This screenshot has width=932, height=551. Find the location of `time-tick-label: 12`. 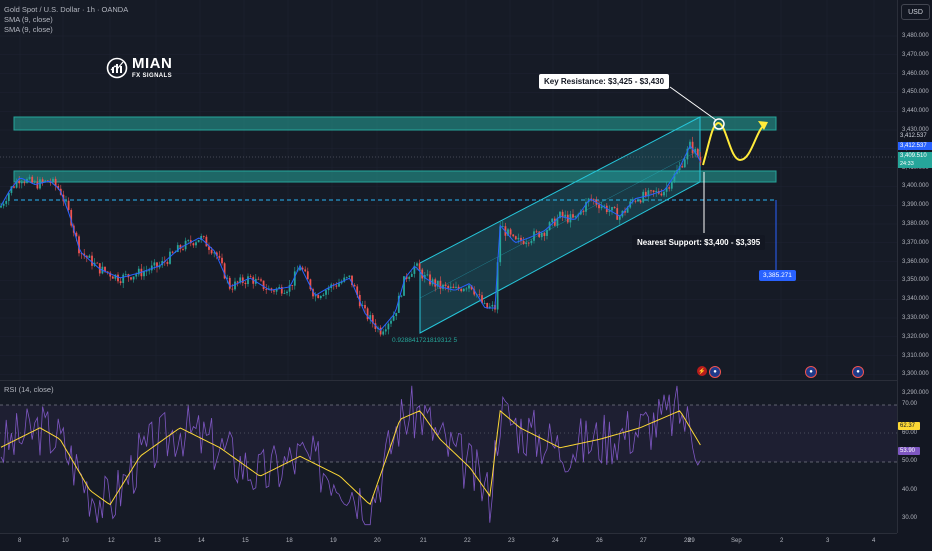

time-tick-label: 12 is located at coordinates (111, 541).